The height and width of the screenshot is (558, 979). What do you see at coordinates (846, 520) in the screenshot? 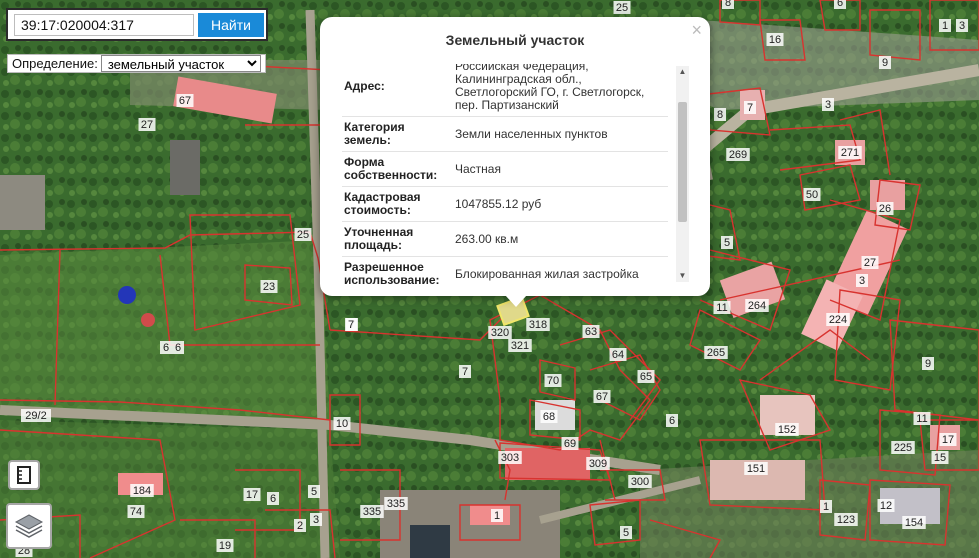
I see `parcel-label: 123` at bounding box center [846, 520].